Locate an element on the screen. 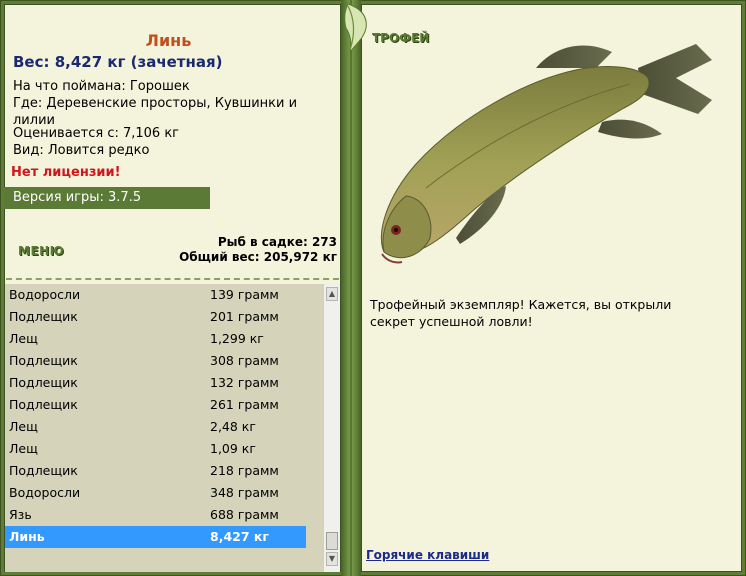 This screenshot has height=576, width=746. scroll-thumb is located at coordinates (332, 541).